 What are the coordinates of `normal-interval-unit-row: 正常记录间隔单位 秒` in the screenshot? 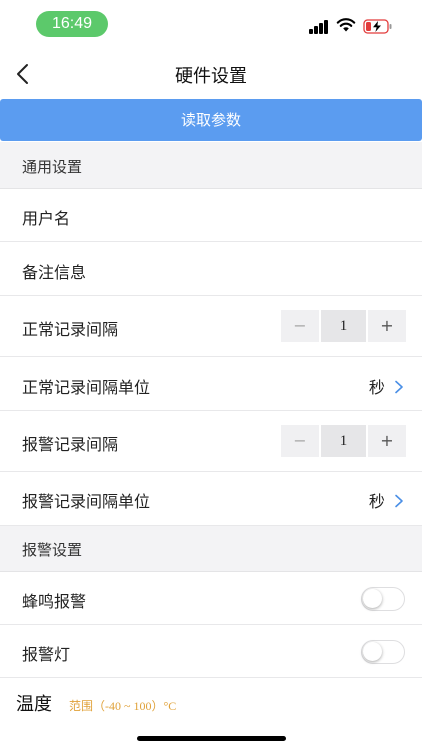 It's located at (211, 384).